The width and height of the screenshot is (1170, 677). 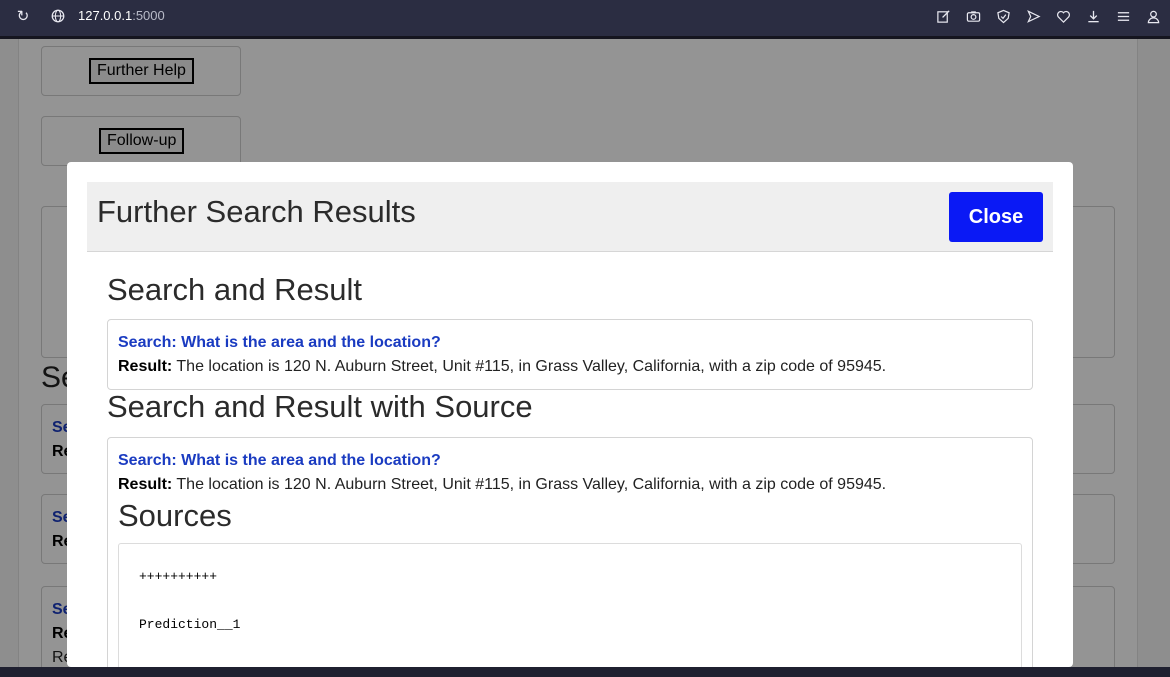 What do you see at coordinates (175, 515) in the screenshot?
I see `sources-heading: Sources` at bounding box center [175, 515].